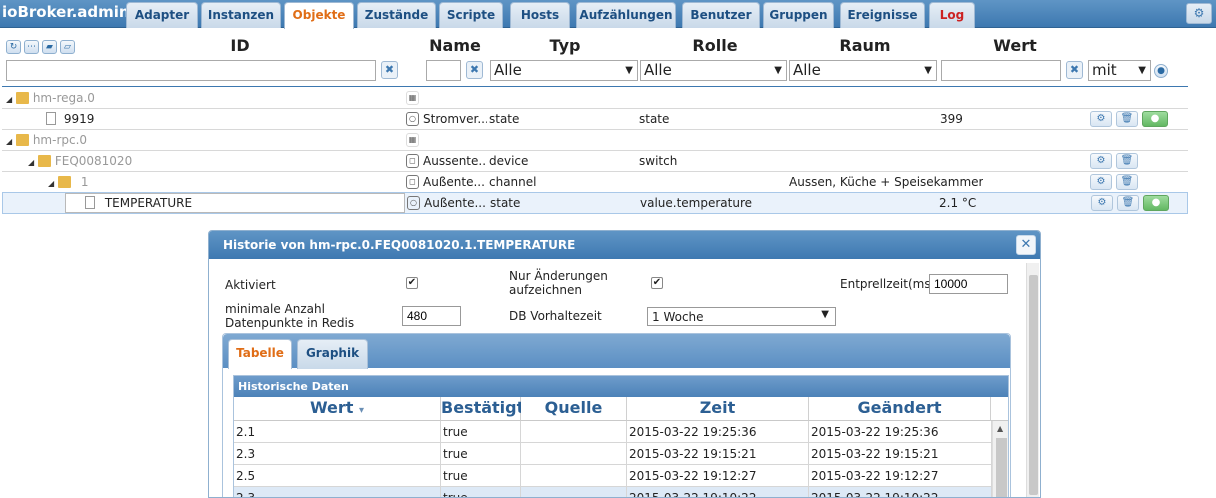  I want to click on history-header-geaendert: Geändert, so click(900, 409).